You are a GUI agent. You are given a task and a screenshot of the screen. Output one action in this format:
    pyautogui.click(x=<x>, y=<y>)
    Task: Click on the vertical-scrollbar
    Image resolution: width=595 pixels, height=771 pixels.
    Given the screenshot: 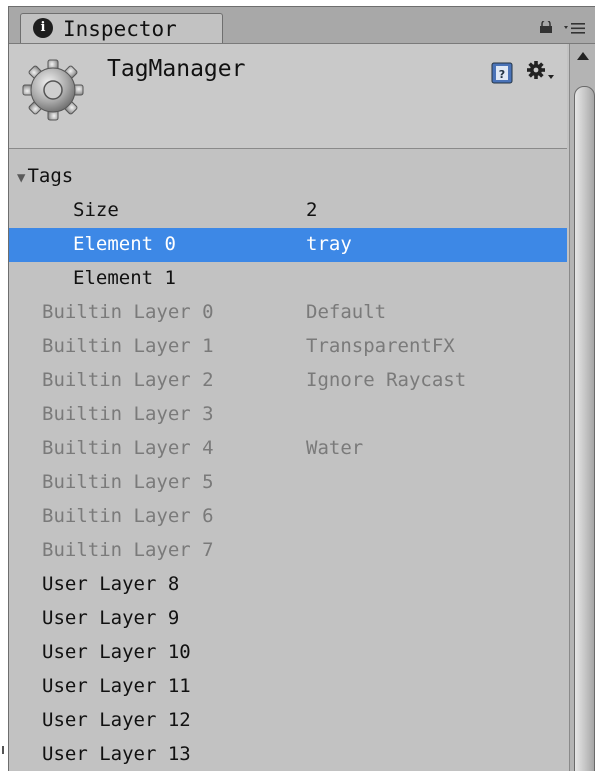 What is the action you would take?
    pyautogui.click(x=582, y=407)
    